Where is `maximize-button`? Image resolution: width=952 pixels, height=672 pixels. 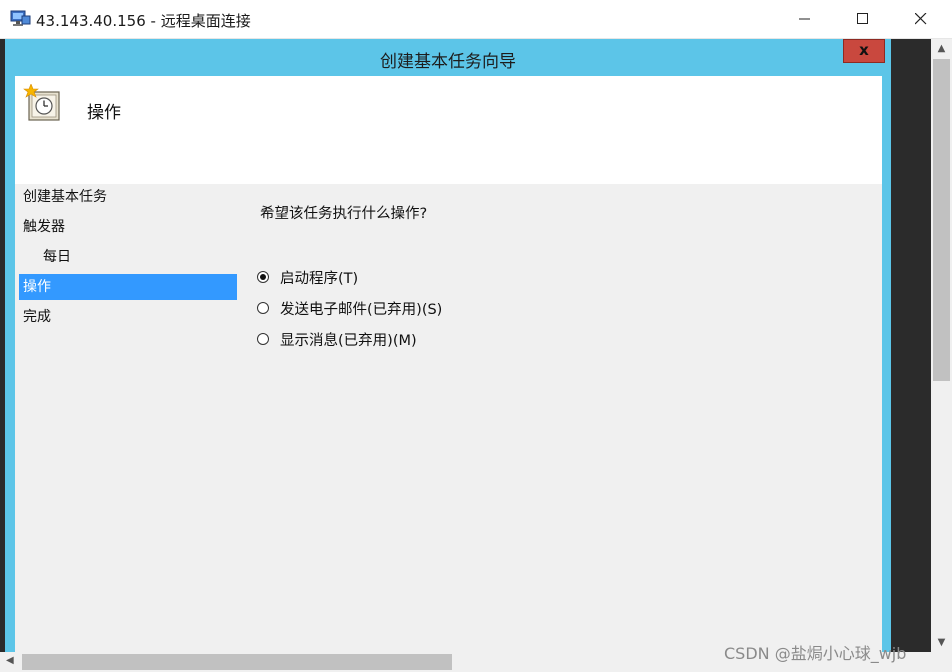
maximize-button is located at coordinates (863, 19).